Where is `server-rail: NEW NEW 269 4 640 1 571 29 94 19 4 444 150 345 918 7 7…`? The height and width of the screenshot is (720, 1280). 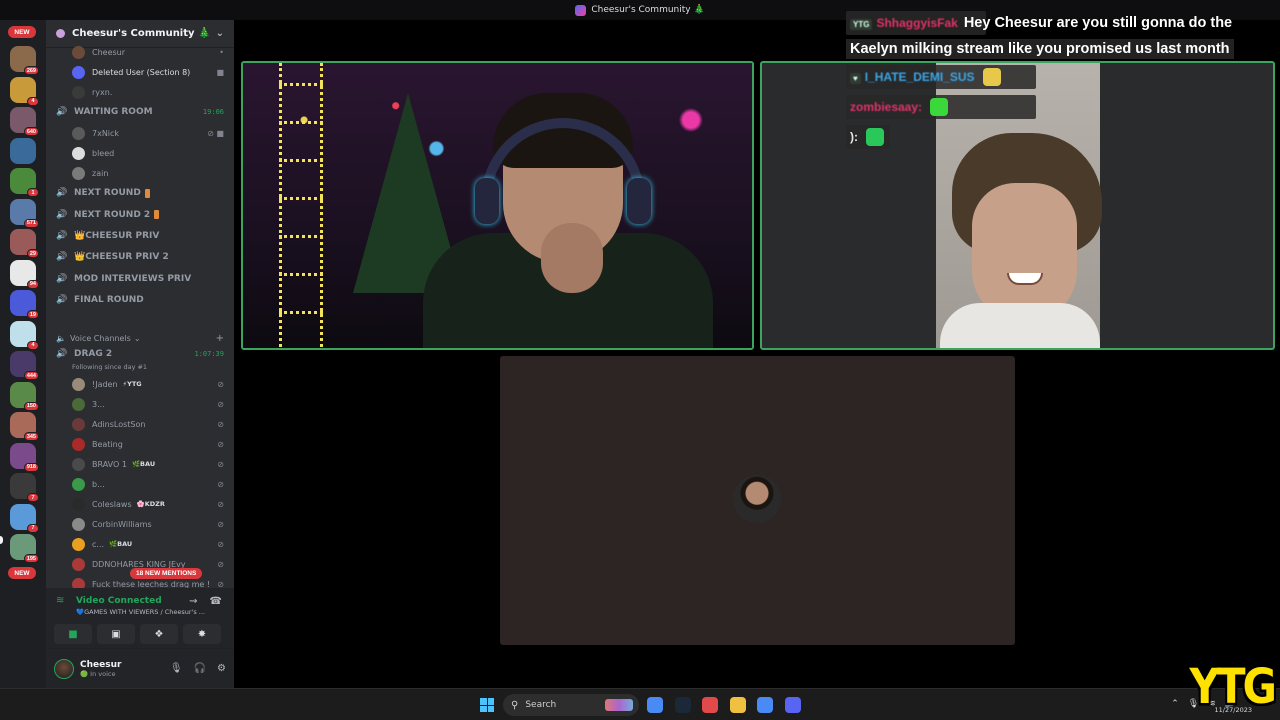 server-rail: NEW NEW 269 4 640 1 571 29 94 19 4 444 150 345 918 7 7… is located at coordinates (23, 354).